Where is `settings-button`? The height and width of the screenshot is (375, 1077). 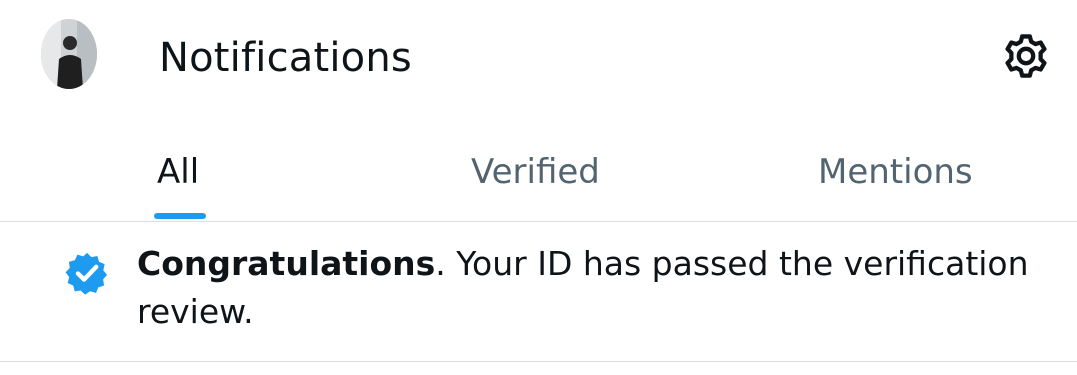 settings-button is located at coordinates (1026, 56).